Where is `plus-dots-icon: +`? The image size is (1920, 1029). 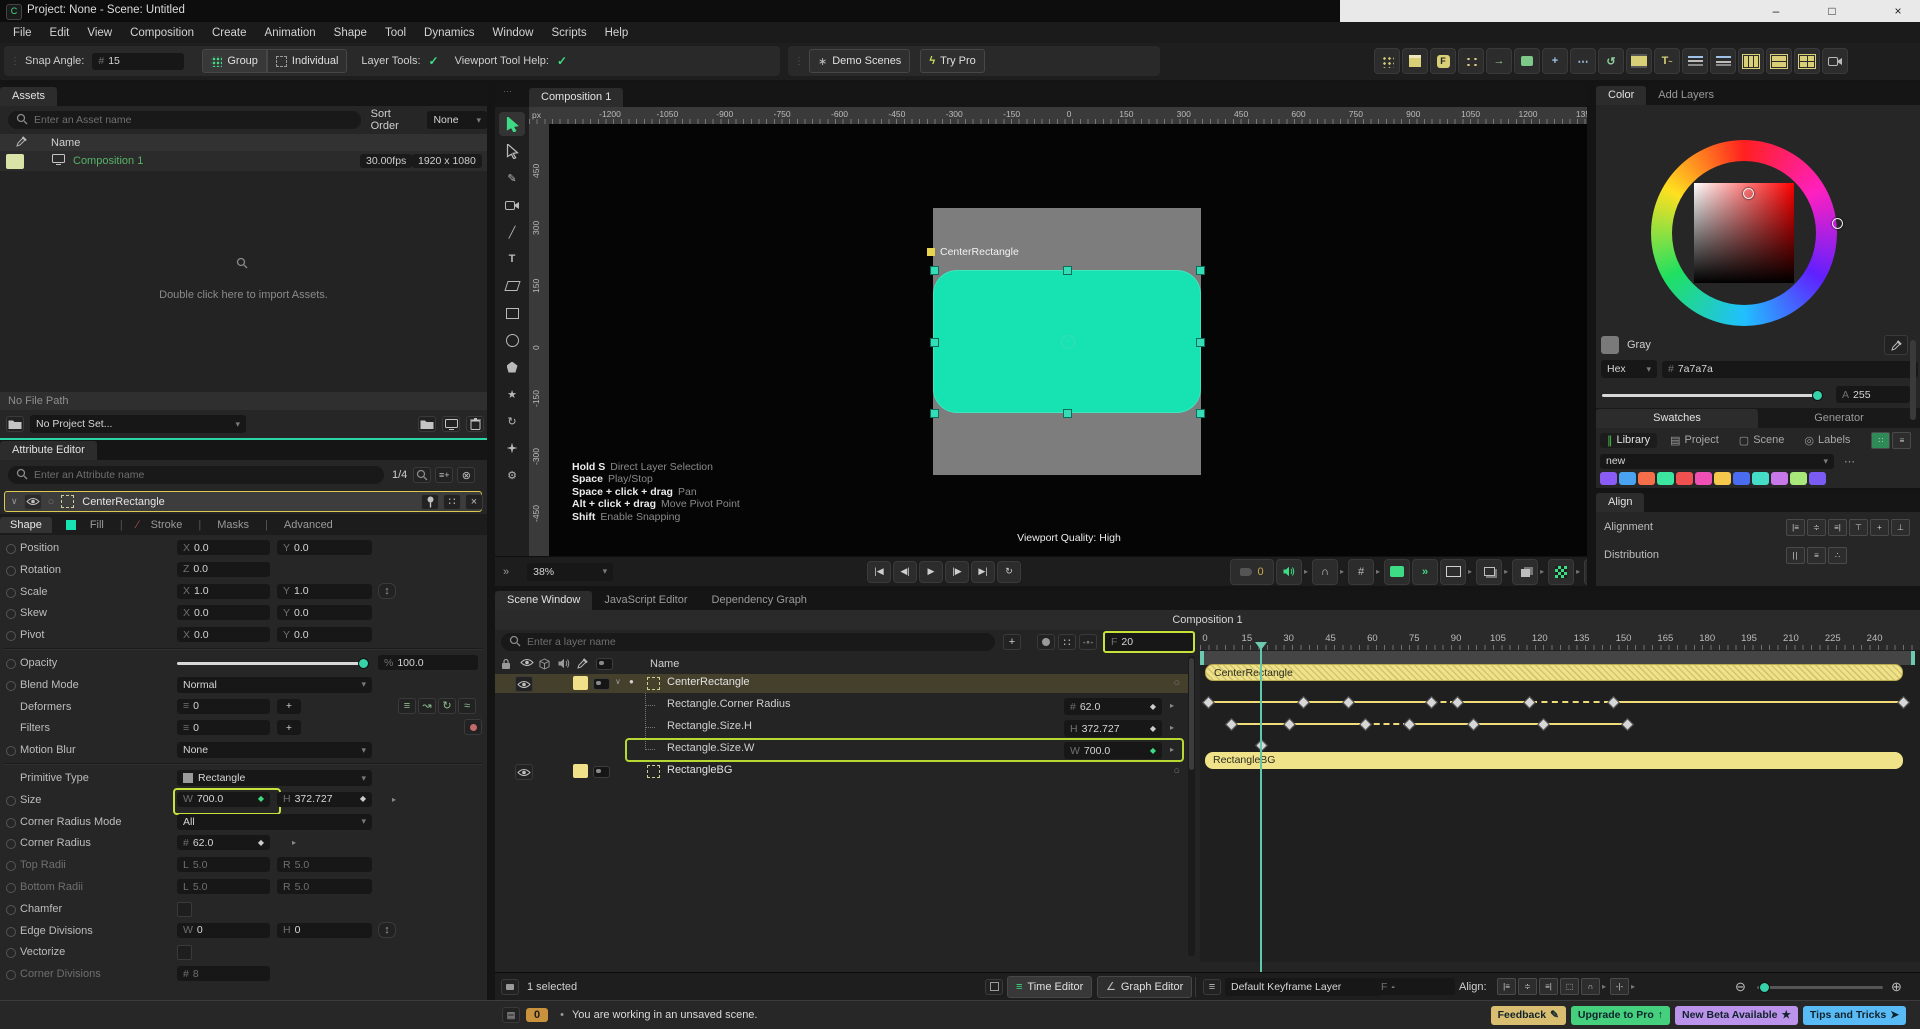 plus-dots-icon: + is located at coordinates (1555, 61).